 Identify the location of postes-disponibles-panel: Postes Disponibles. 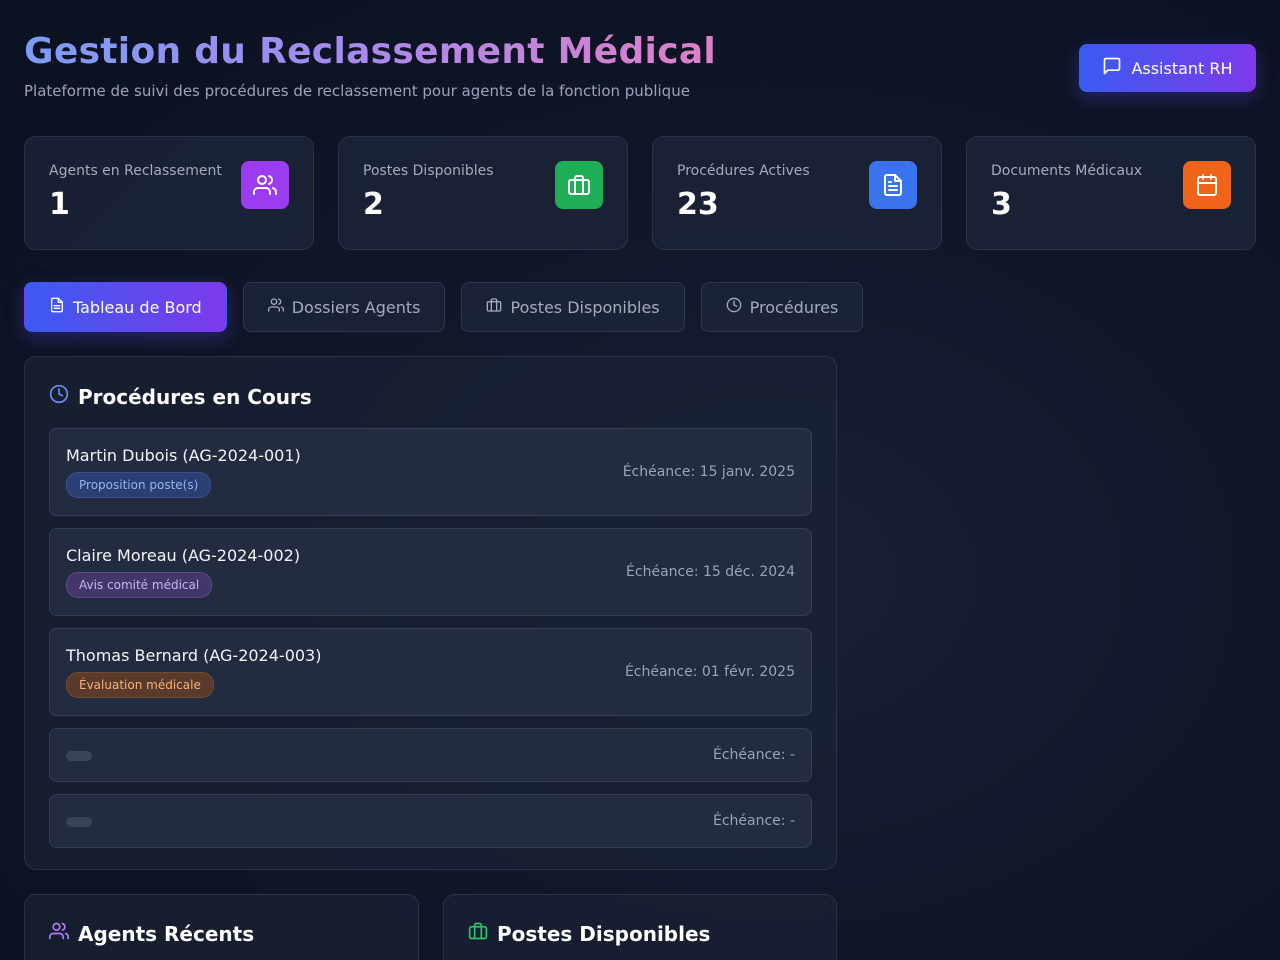
(640, 927).